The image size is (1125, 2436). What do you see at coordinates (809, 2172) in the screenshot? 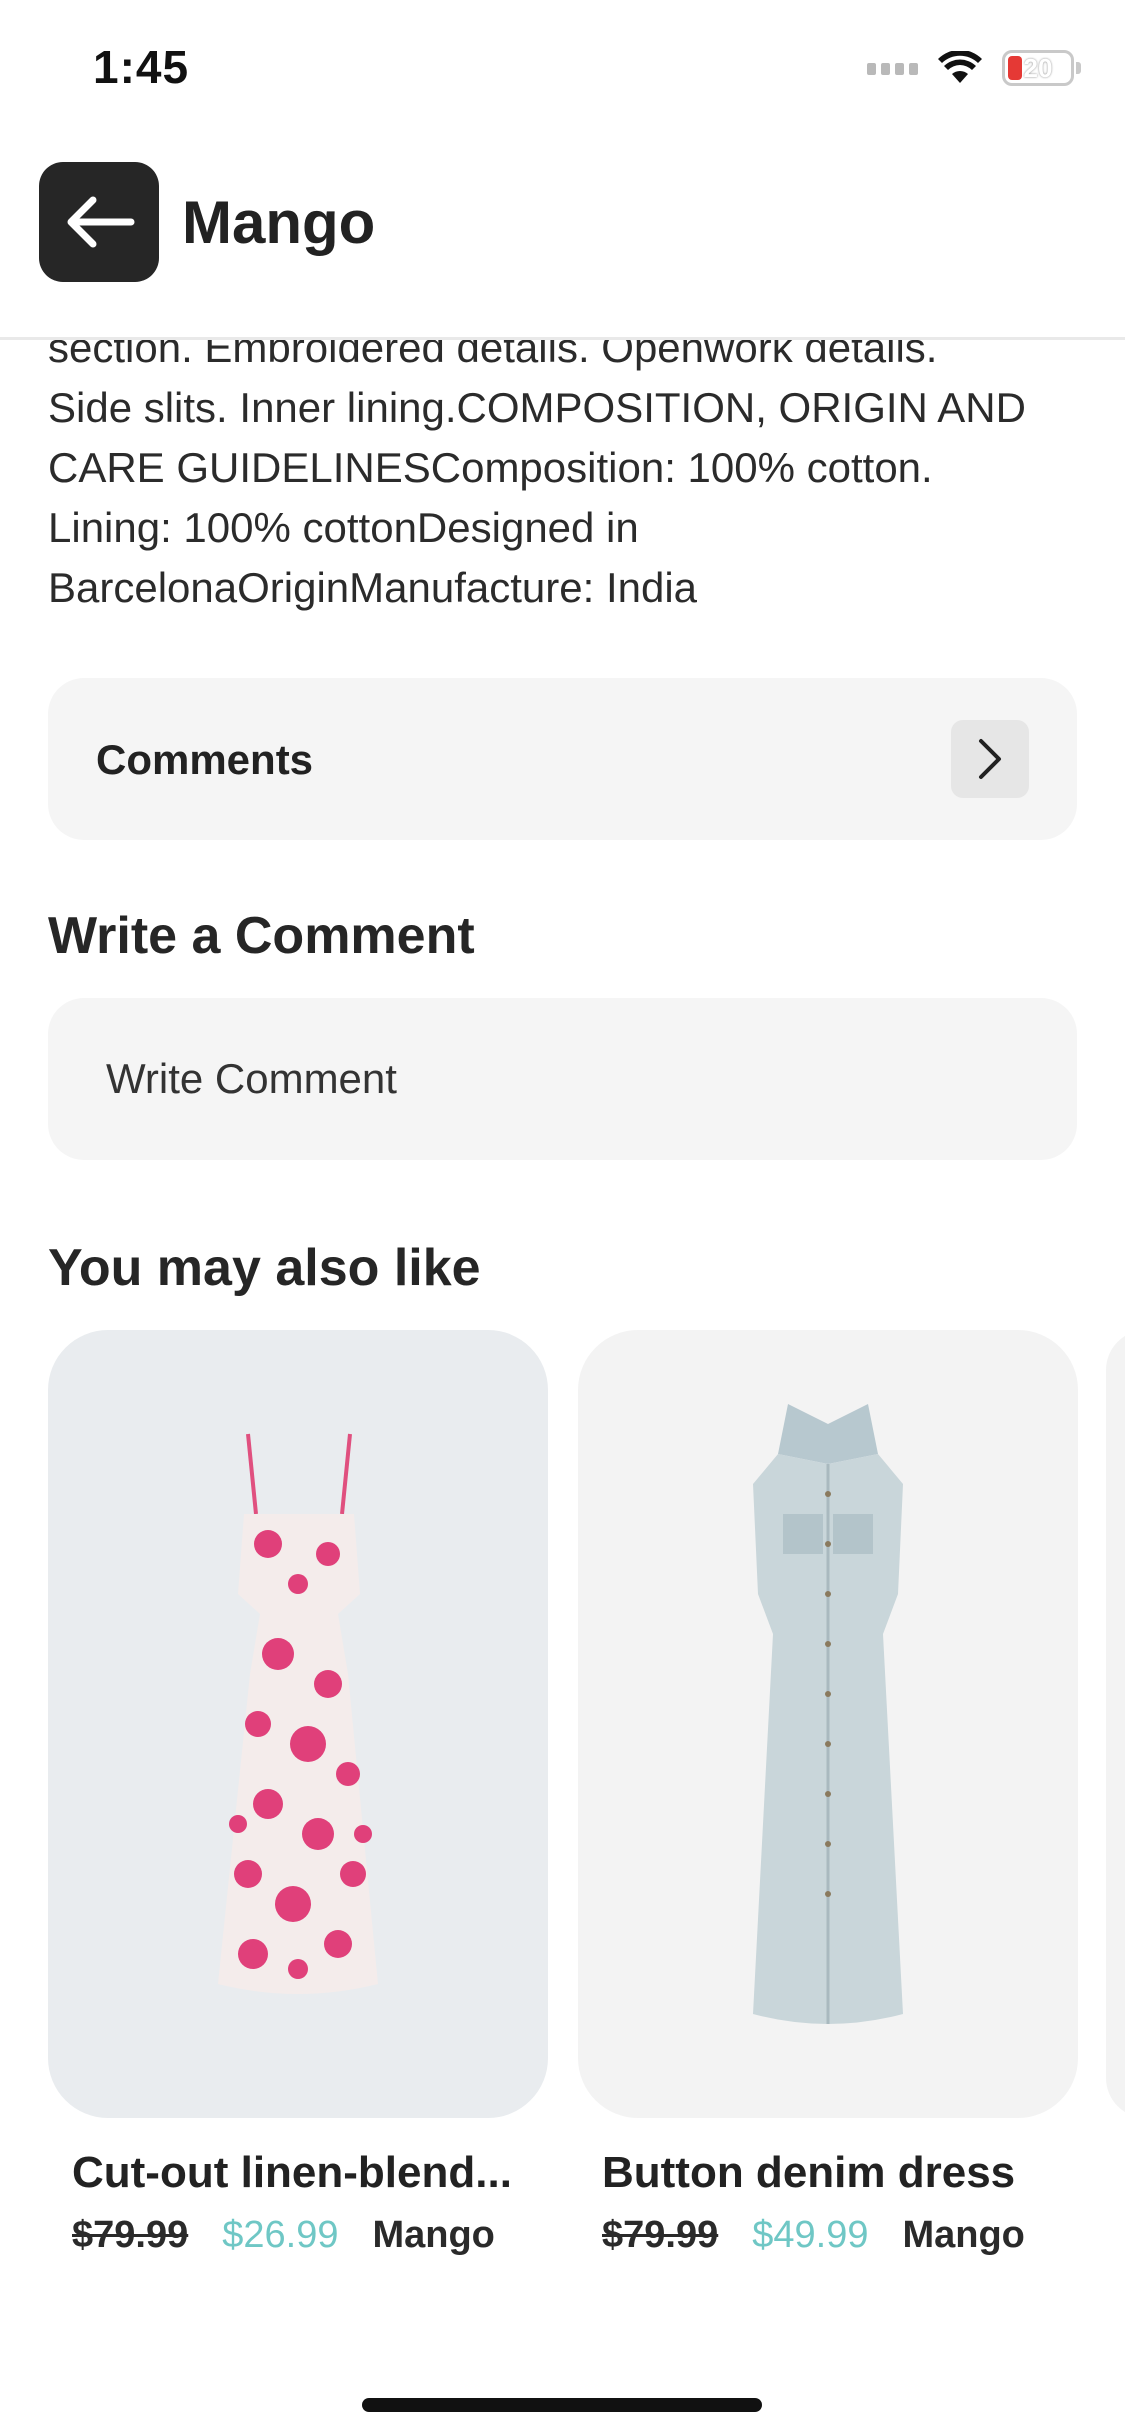
I see `product-name: Button denim dress` at bounding box center [809, 2172].